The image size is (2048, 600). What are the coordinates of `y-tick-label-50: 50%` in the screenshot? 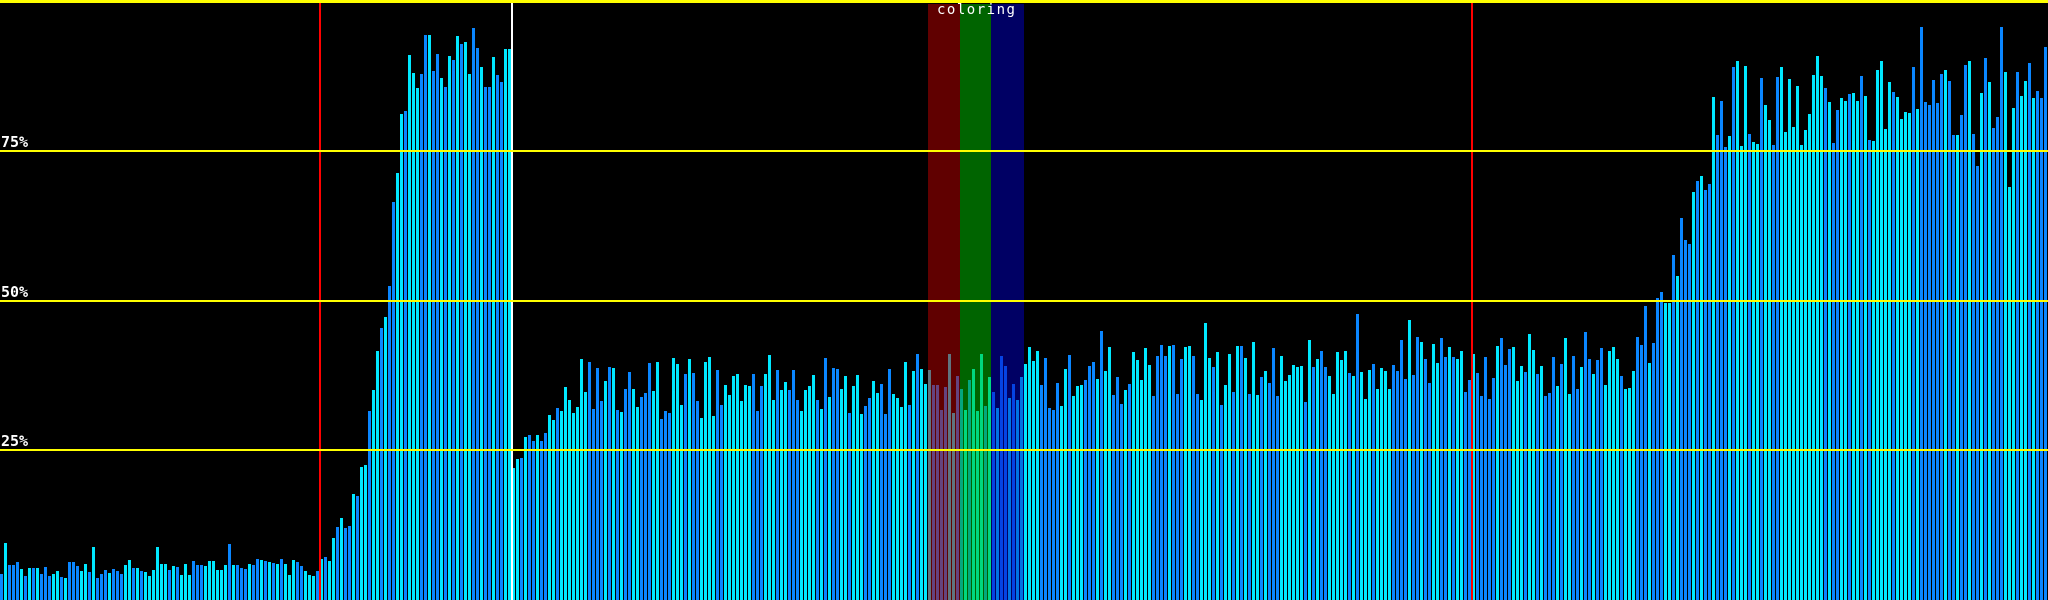 It's located at (15, 292).